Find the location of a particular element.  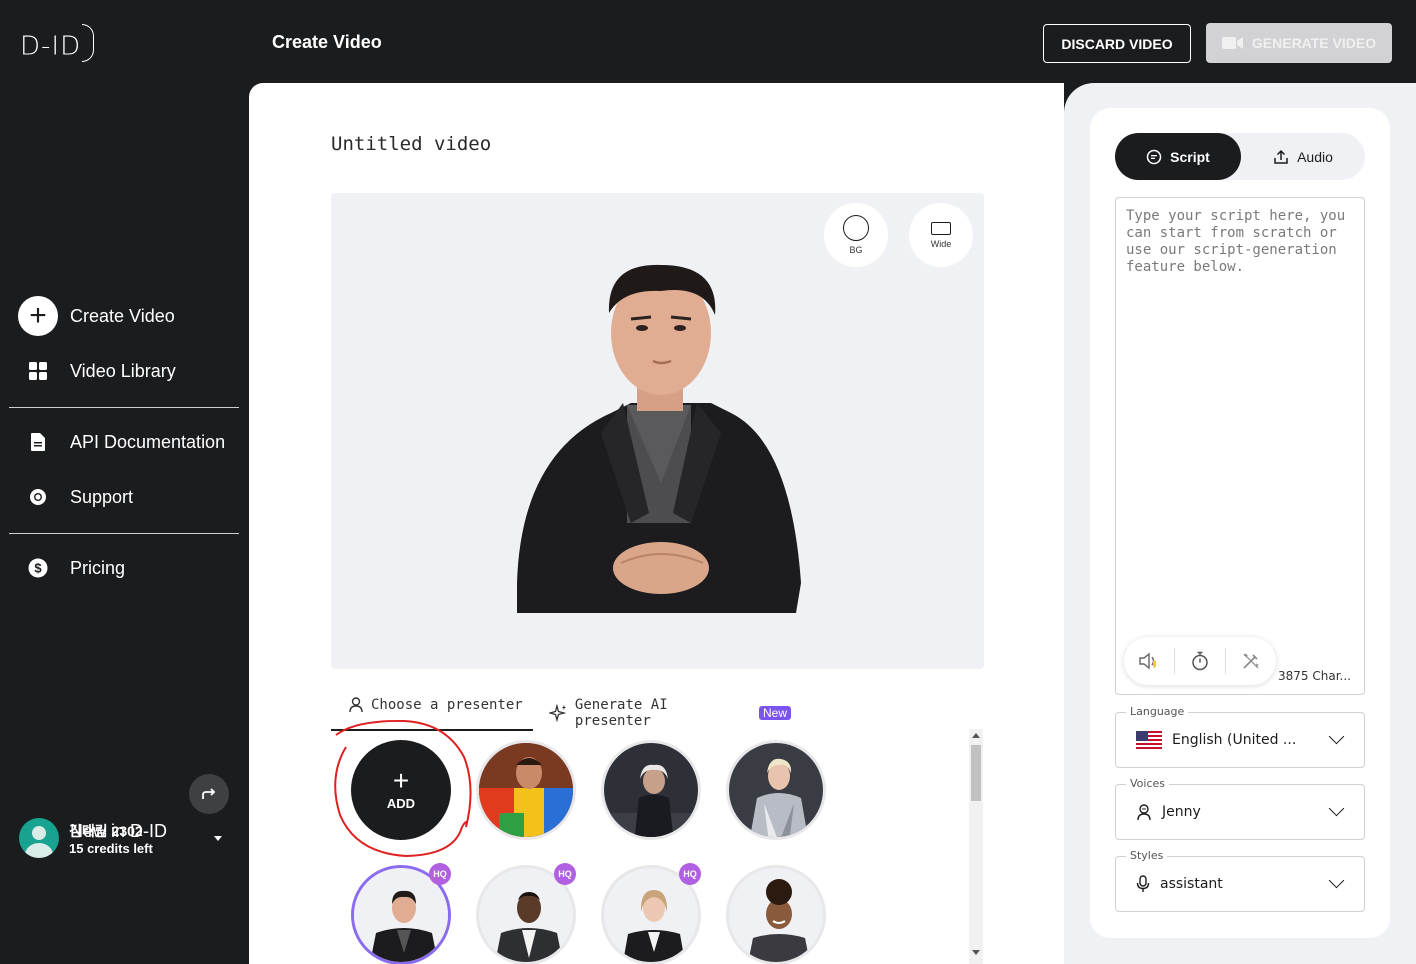

magic-wand-icon is located at coordinates (1251, 661).